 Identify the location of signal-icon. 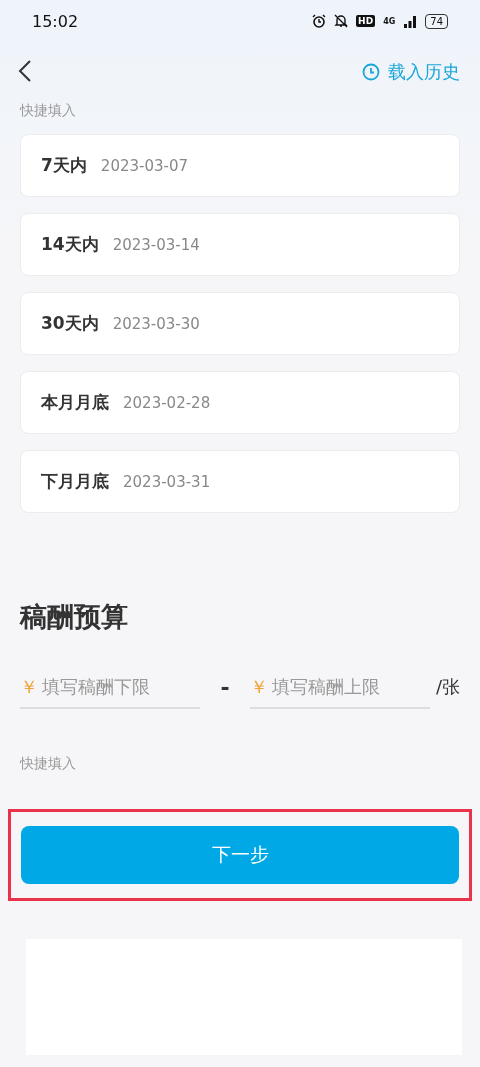
(410, 21).